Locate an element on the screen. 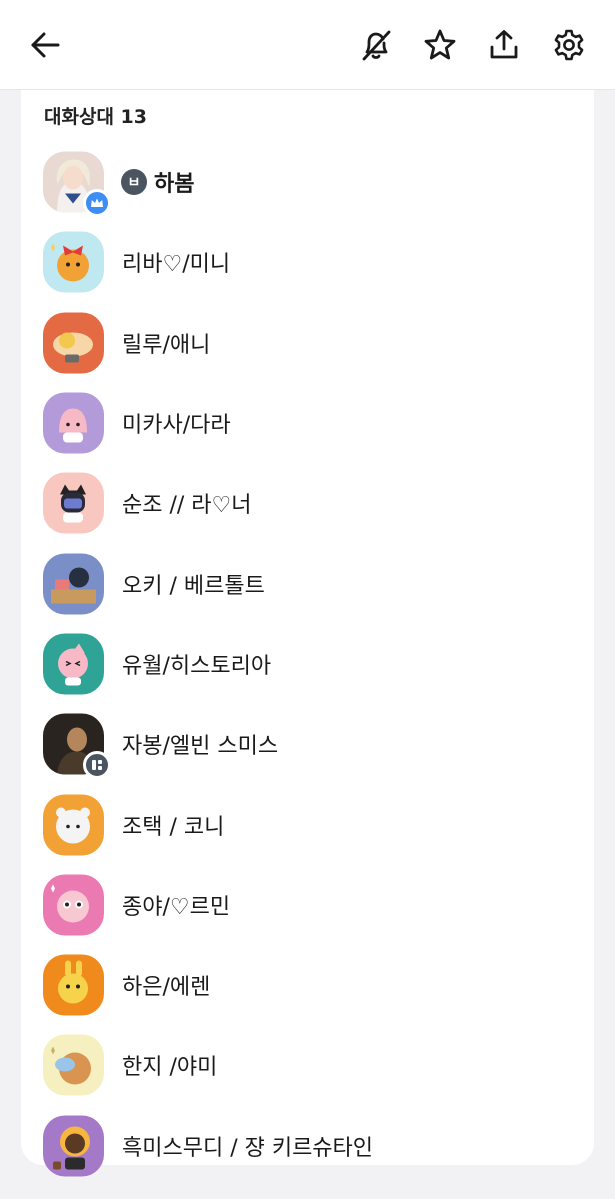 This screenshot has width=615, height=1199. participant-name: 미카사/다라 is located at coordinates (176, 426).